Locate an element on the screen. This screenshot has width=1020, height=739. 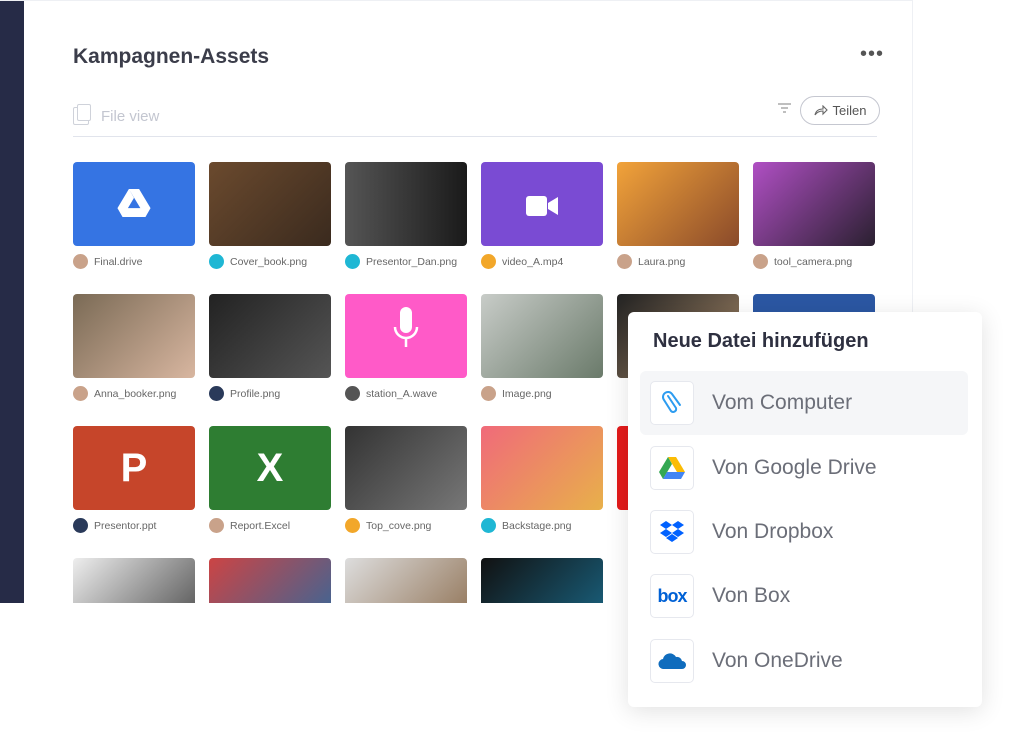
share-icon is located at coordinates (820, 110).